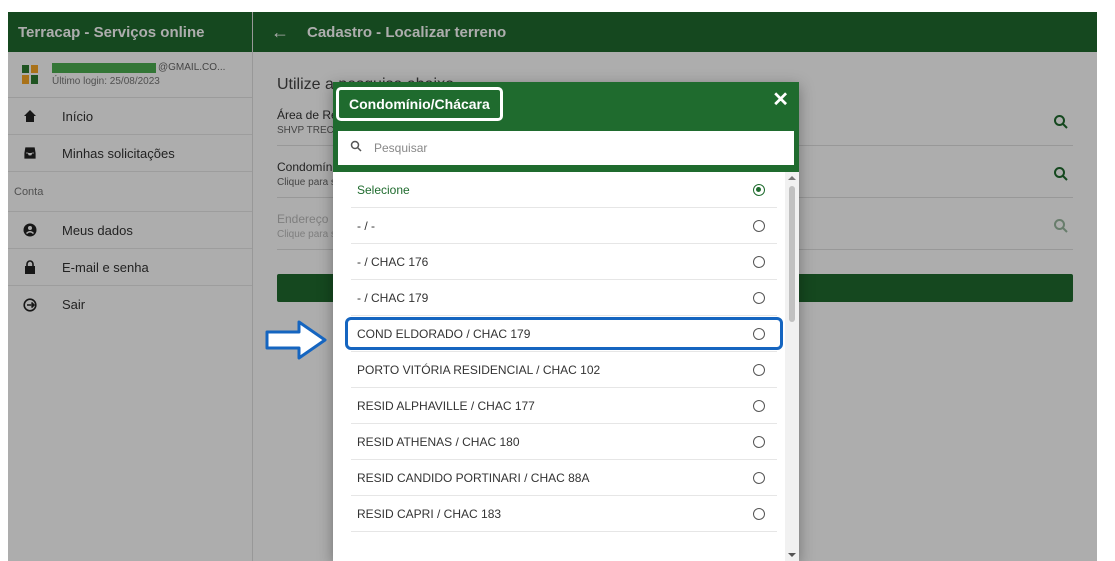 The width and height of the screenshot is (1115, 561). Describe the element at coordinates (446, 405) in the screenshot. I see `option-label: RESID ALPHAVILLE / CHAC 177` at that location.